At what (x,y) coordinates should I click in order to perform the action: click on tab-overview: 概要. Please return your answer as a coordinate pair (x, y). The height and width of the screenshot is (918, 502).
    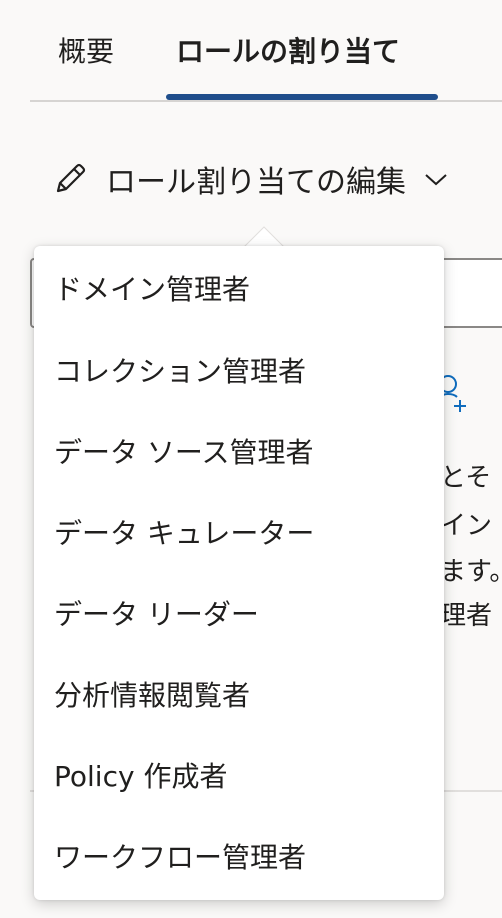
    Looking at the image, I should click on (86, 52).